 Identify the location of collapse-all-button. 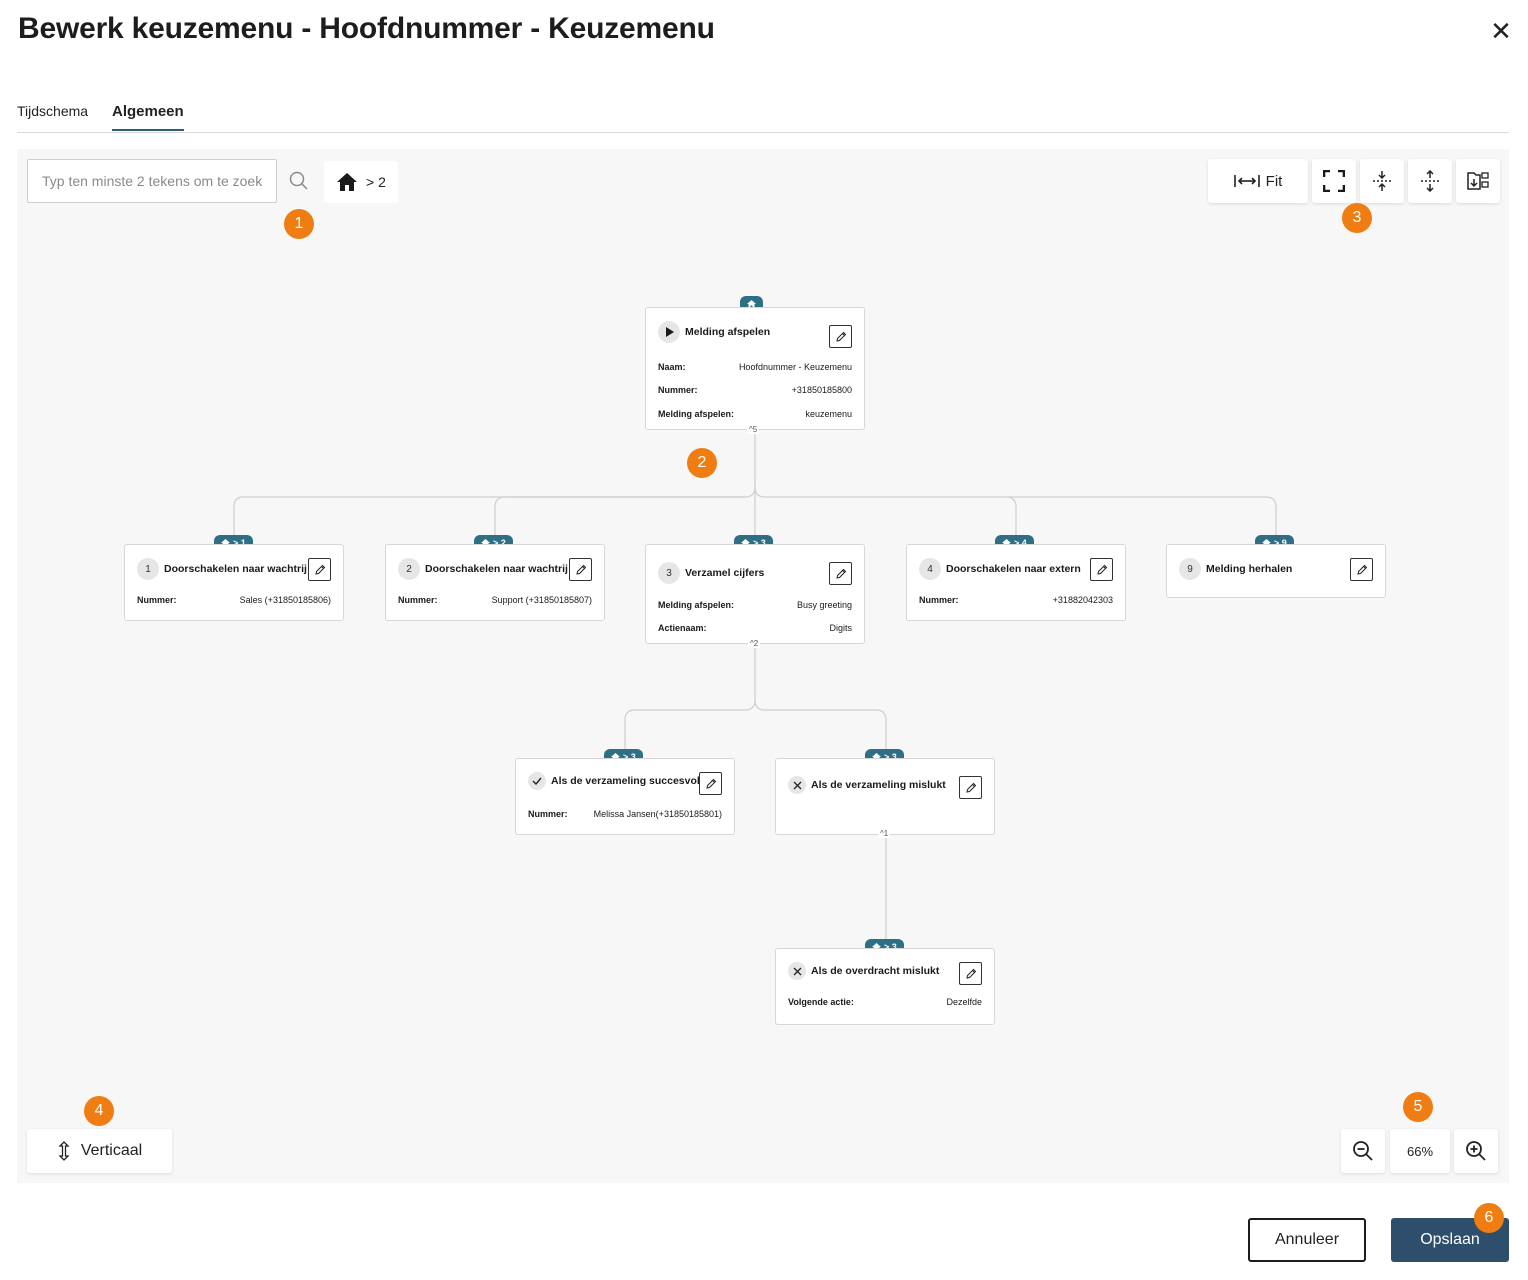
(1382, 181).